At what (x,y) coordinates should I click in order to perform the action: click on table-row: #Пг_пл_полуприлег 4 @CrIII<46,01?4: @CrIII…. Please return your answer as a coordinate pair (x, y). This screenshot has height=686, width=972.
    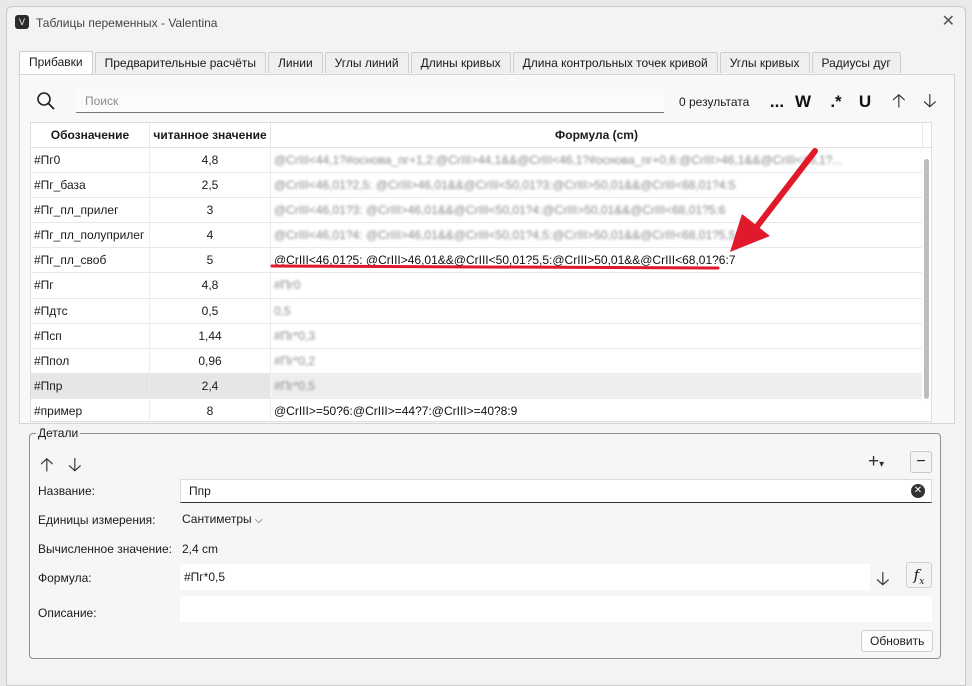
    Looking at the image, I should click on (481, 236).